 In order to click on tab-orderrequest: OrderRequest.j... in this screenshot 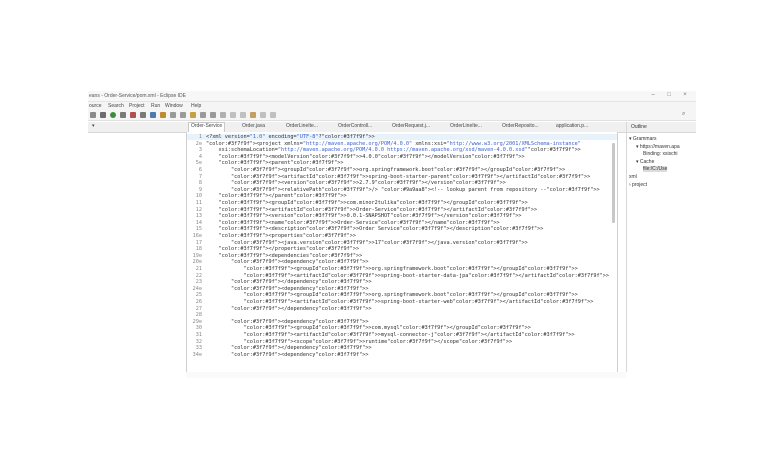, I will do `click(411, 127)`.